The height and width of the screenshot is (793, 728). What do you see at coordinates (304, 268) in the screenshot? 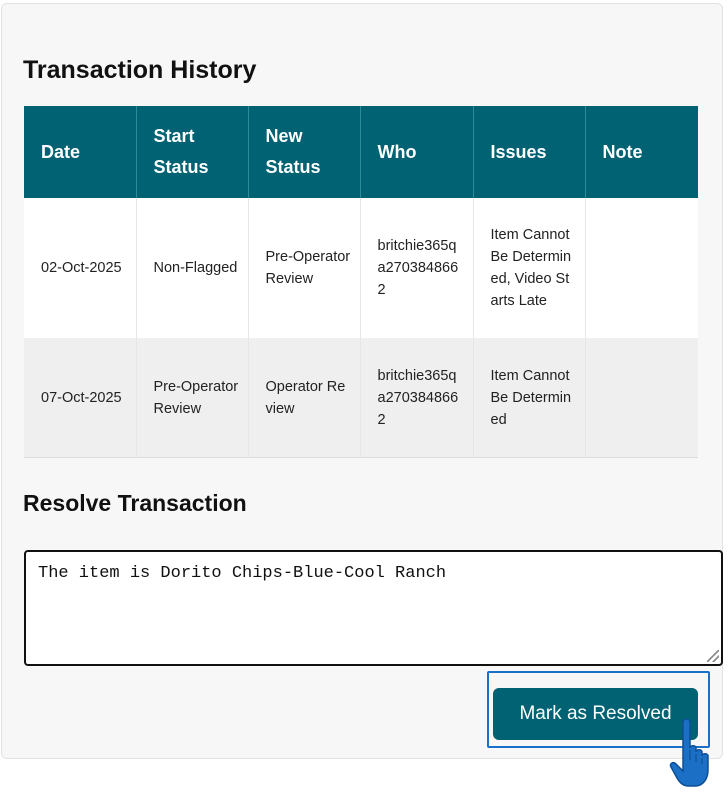
I see `cell-new-status: Pre-Operator Review` at bounding box center [304, 268].